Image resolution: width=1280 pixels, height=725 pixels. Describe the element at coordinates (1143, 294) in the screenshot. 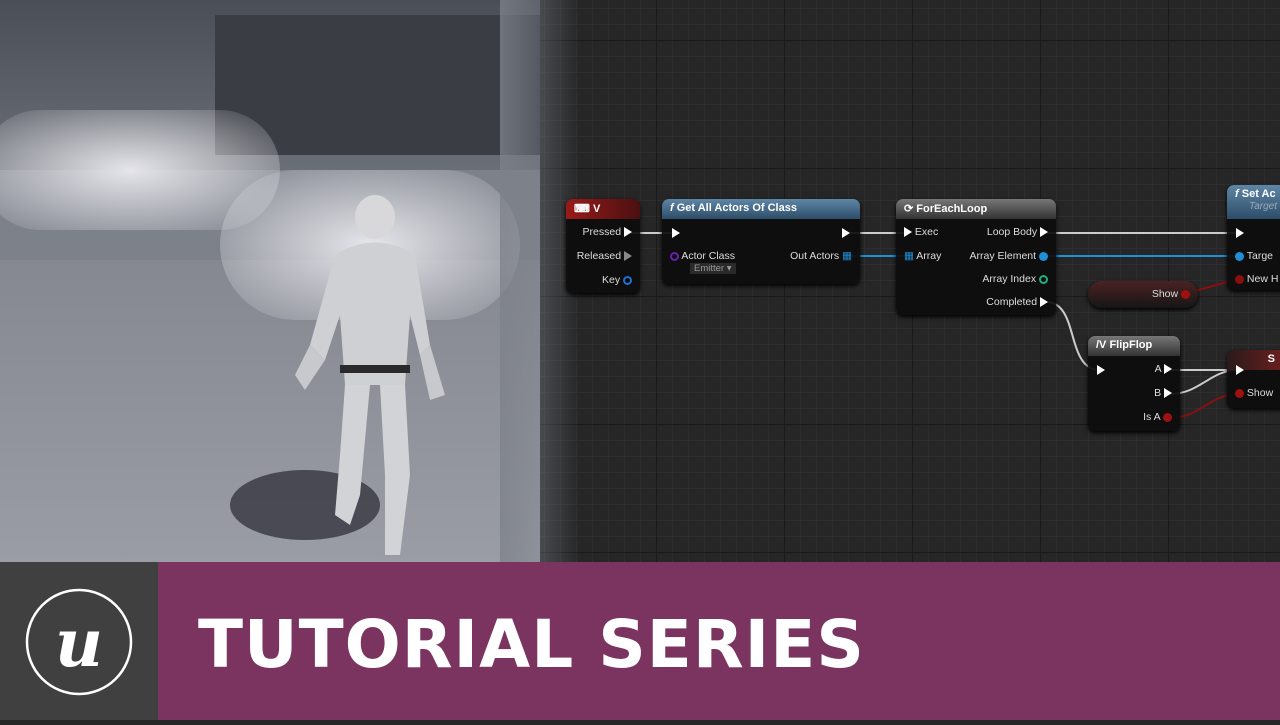

I see `show-variable-node: Show` at that location.